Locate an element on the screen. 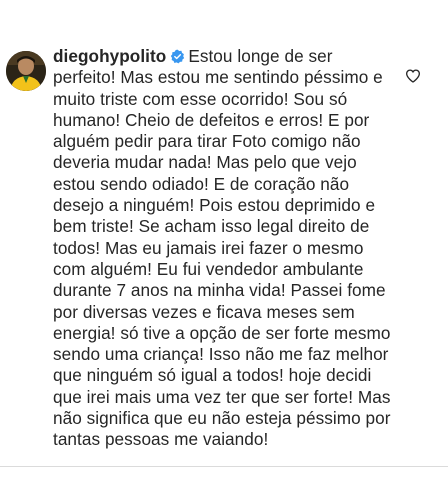 The image size is (448, 489). avatar is located at coordinates (26, 71).